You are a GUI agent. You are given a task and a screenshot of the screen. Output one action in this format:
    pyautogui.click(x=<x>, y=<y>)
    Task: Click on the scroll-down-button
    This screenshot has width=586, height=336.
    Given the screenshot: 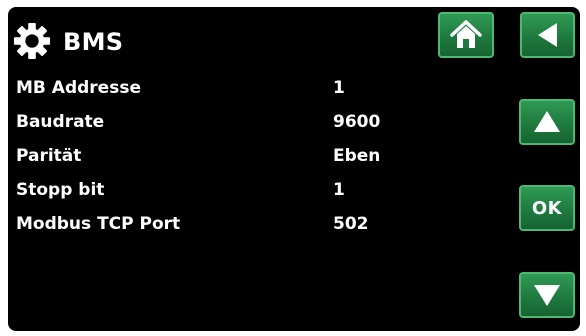 What is the action you would take?
    pyautogui.click(x=547, y=295)
    